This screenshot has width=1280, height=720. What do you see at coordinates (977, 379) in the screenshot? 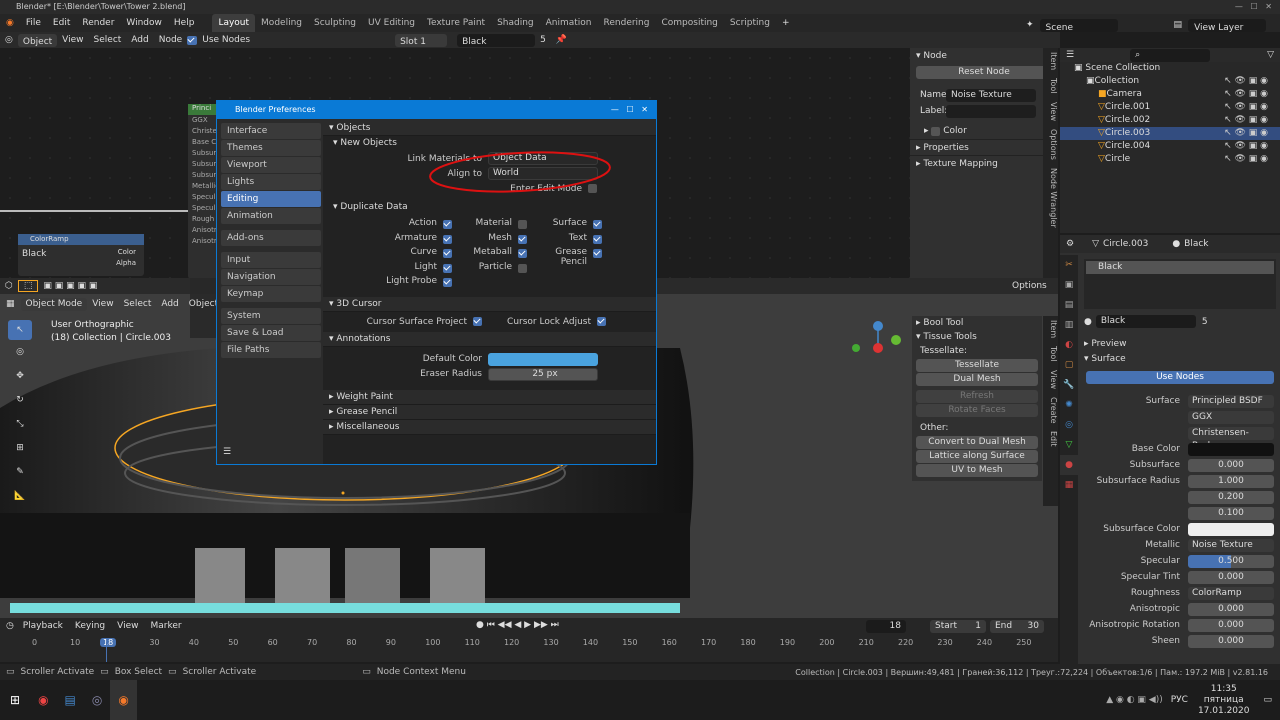
I see `dual-mesh-button: Dual Mesh` at bounding box center [977, 379].